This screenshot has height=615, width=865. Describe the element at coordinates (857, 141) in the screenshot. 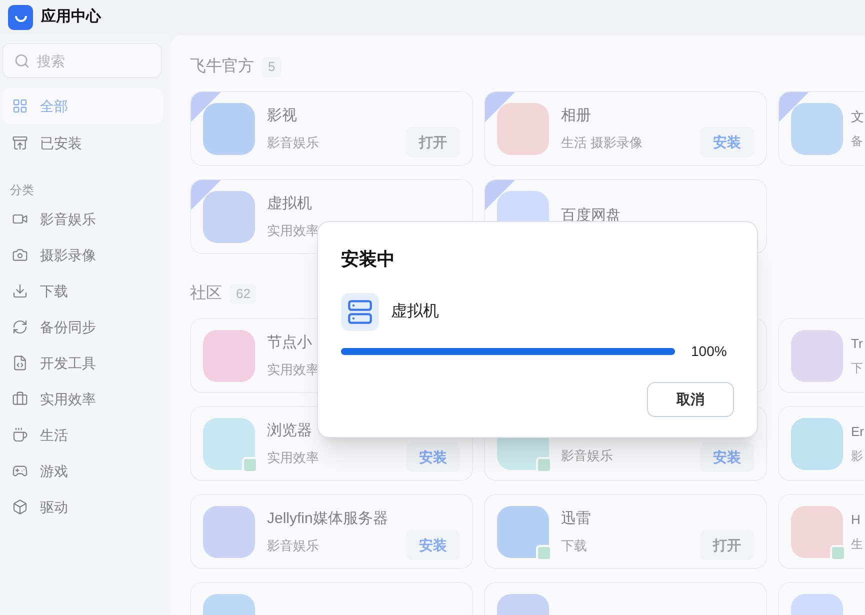

I see `app-category: 备` at that location.